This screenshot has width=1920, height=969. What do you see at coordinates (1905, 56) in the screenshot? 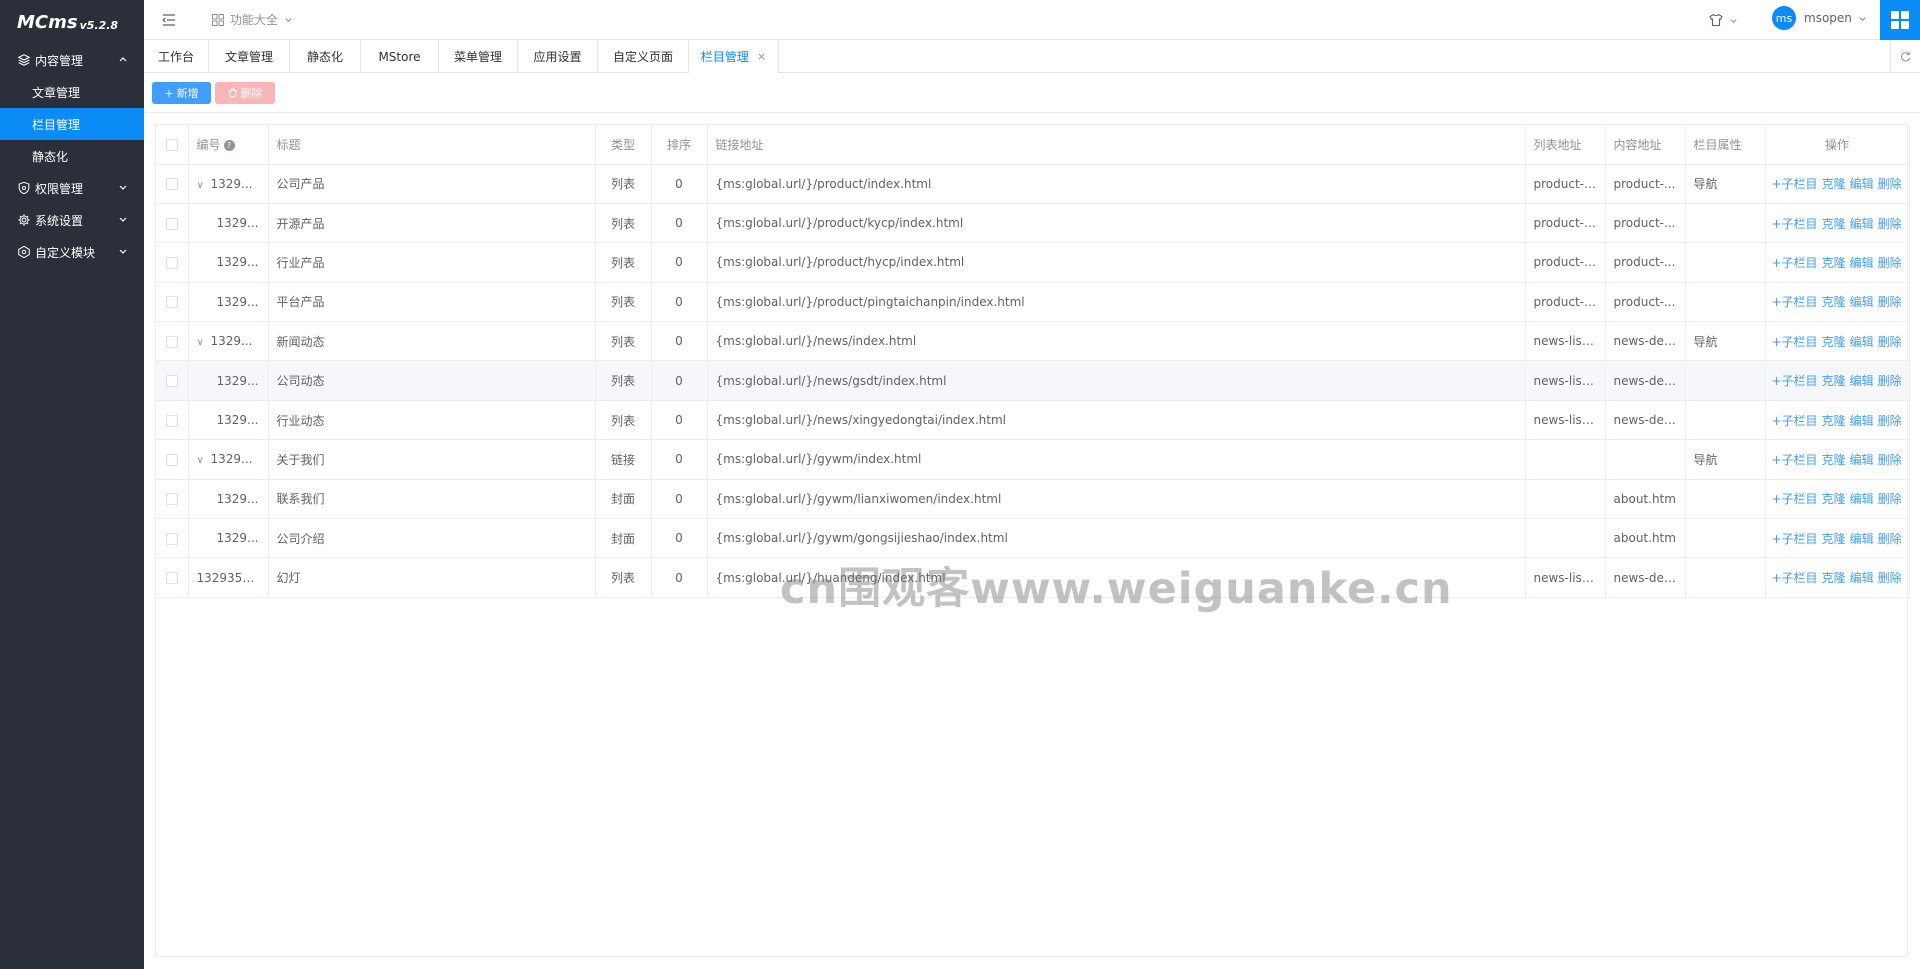
I see `refresh-button` at bounding box center [1905, 56].